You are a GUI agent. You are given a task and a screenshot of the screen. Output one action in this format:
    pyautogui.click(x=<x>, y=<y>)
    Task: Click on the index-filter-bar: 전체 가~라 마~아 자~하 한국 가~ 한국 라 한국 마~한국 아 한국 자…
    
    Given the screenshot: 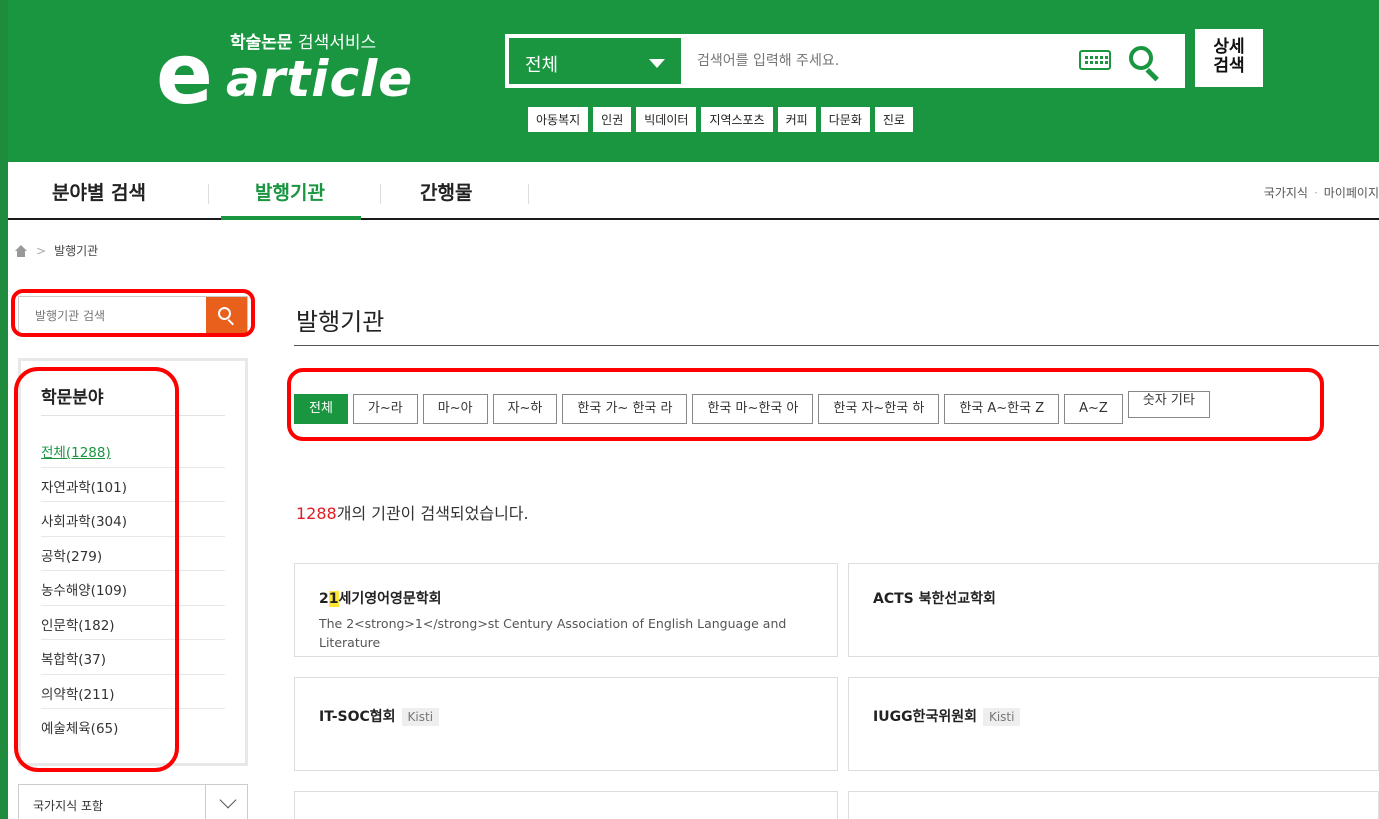 What is the action you would take?
    pyautogui.click(x=799, y=407)
    